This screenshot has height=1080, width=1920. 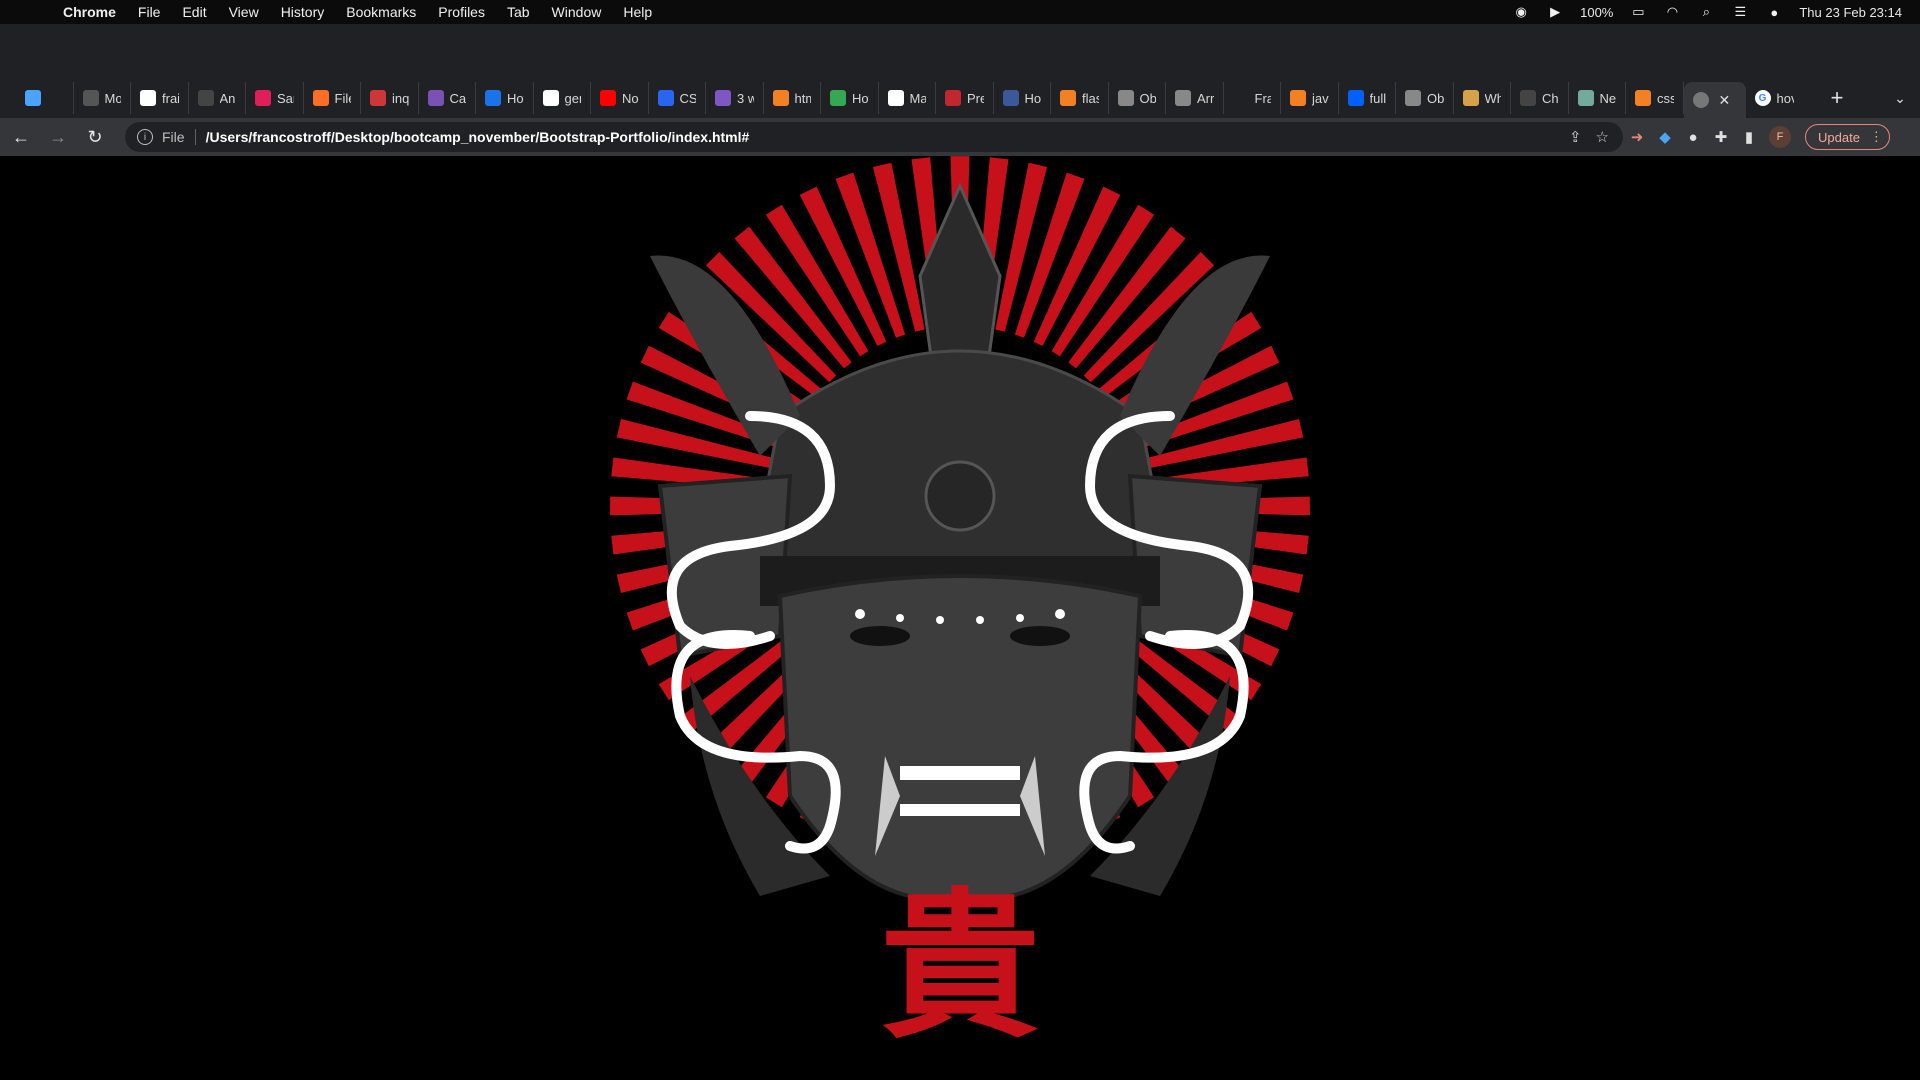 I want to click on menu-help: Help, so click(x=637, y=12).